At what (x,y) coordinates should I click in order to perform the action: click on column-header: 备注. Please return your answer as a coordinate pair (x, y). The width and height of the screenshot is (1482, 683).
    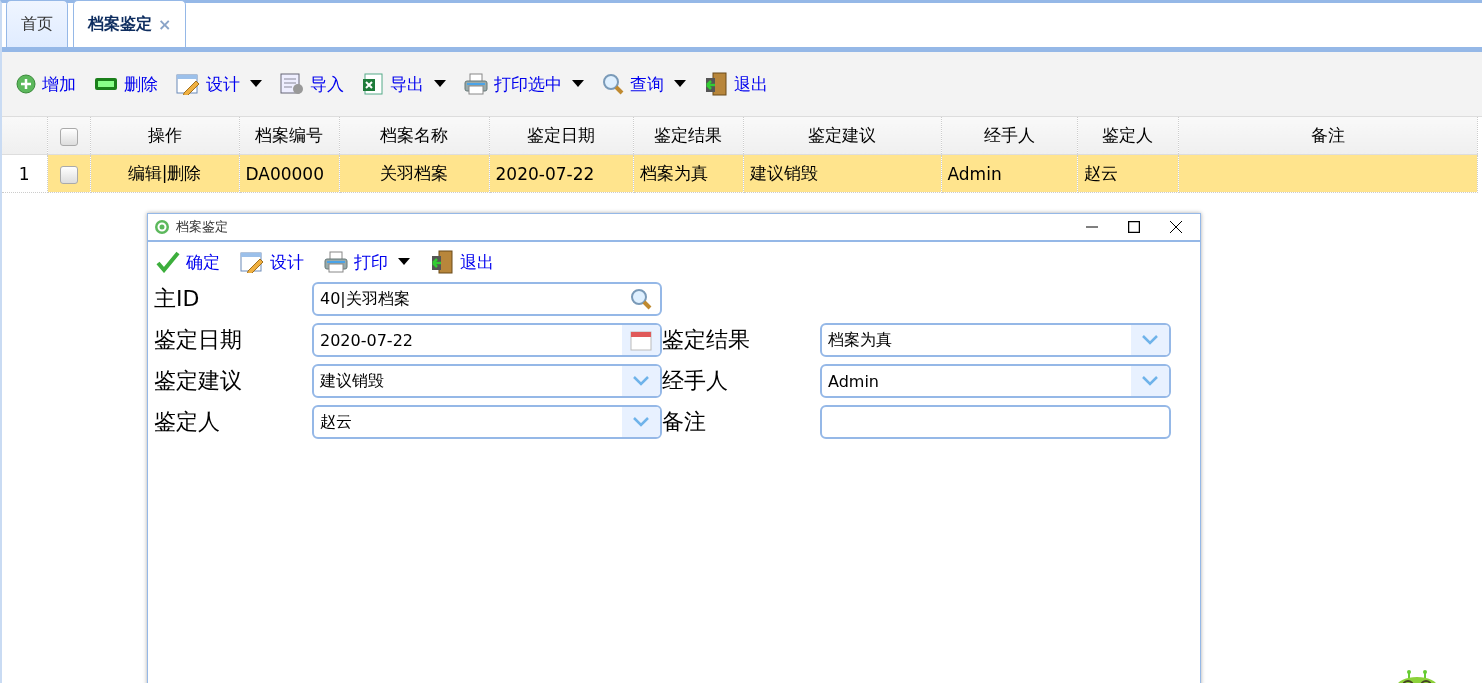
    Looking at the image, I should click on (1327, 136).